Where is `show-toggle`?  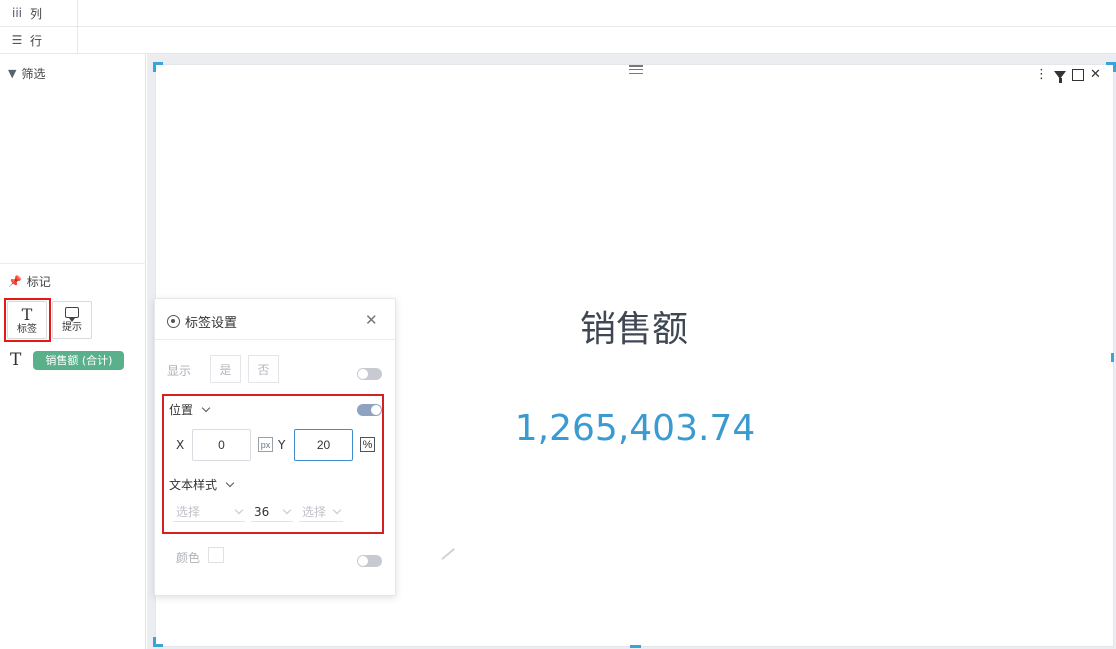 show-toggle is located at coordinates (369, 374).